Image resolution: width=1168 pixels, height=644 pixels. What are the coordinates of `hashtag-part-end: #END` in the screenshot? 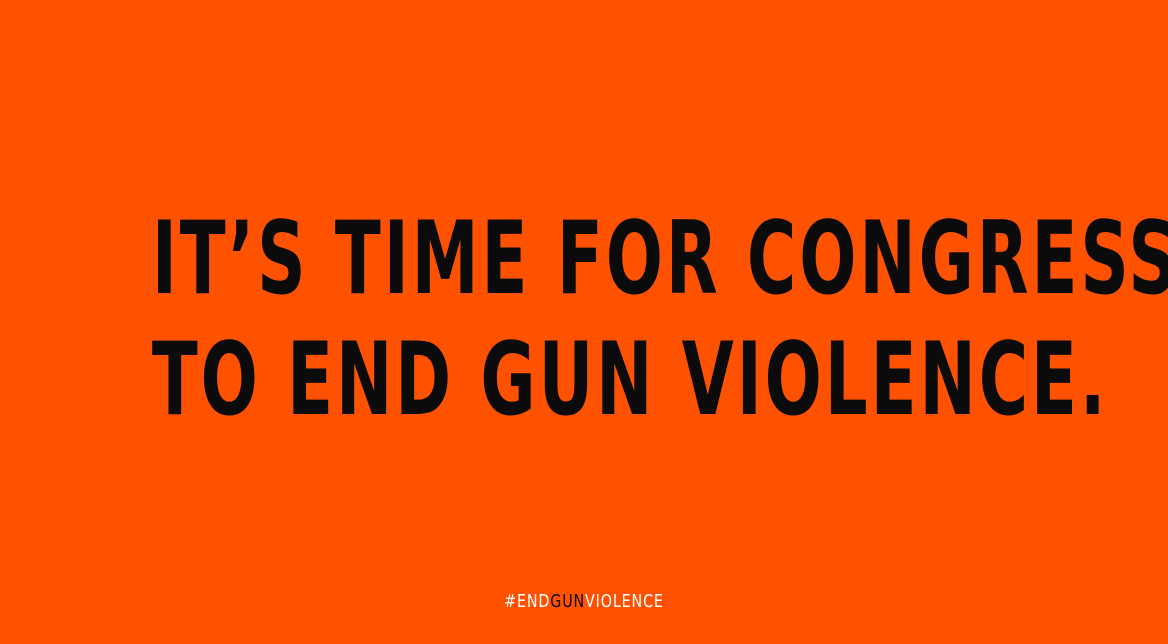 It's located at (527, 601).